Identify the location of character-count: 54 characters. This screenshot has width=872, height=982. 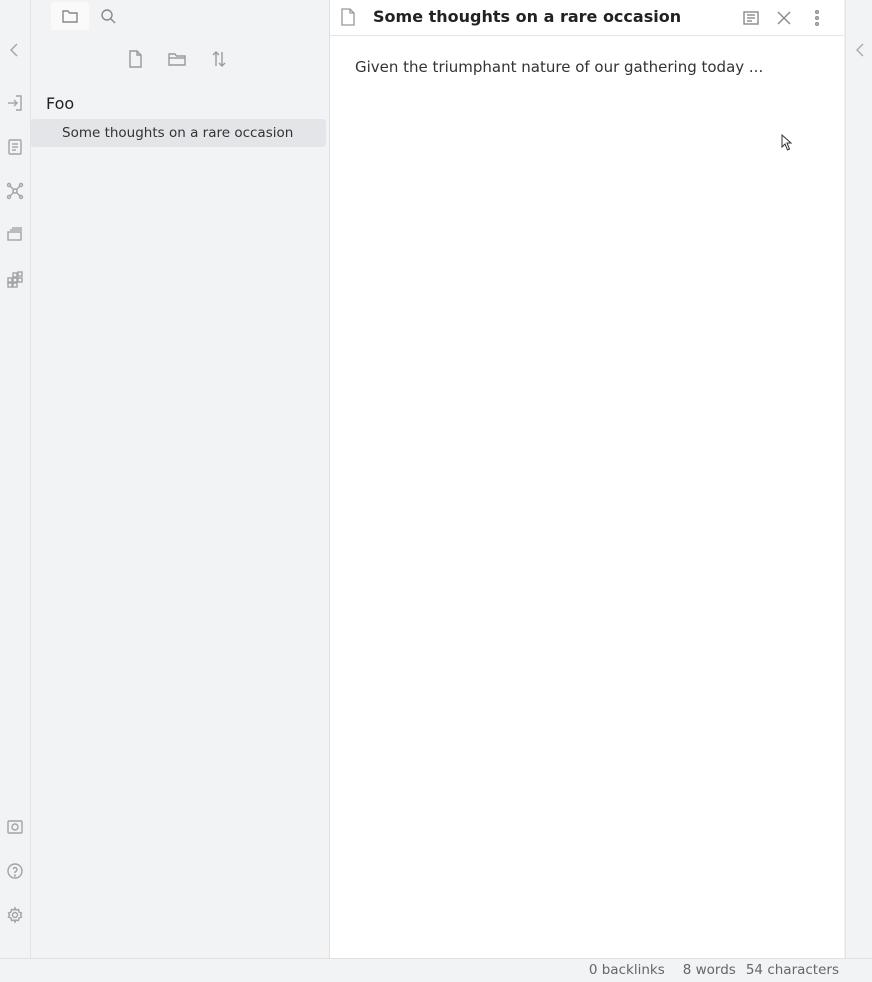
(792, 970).